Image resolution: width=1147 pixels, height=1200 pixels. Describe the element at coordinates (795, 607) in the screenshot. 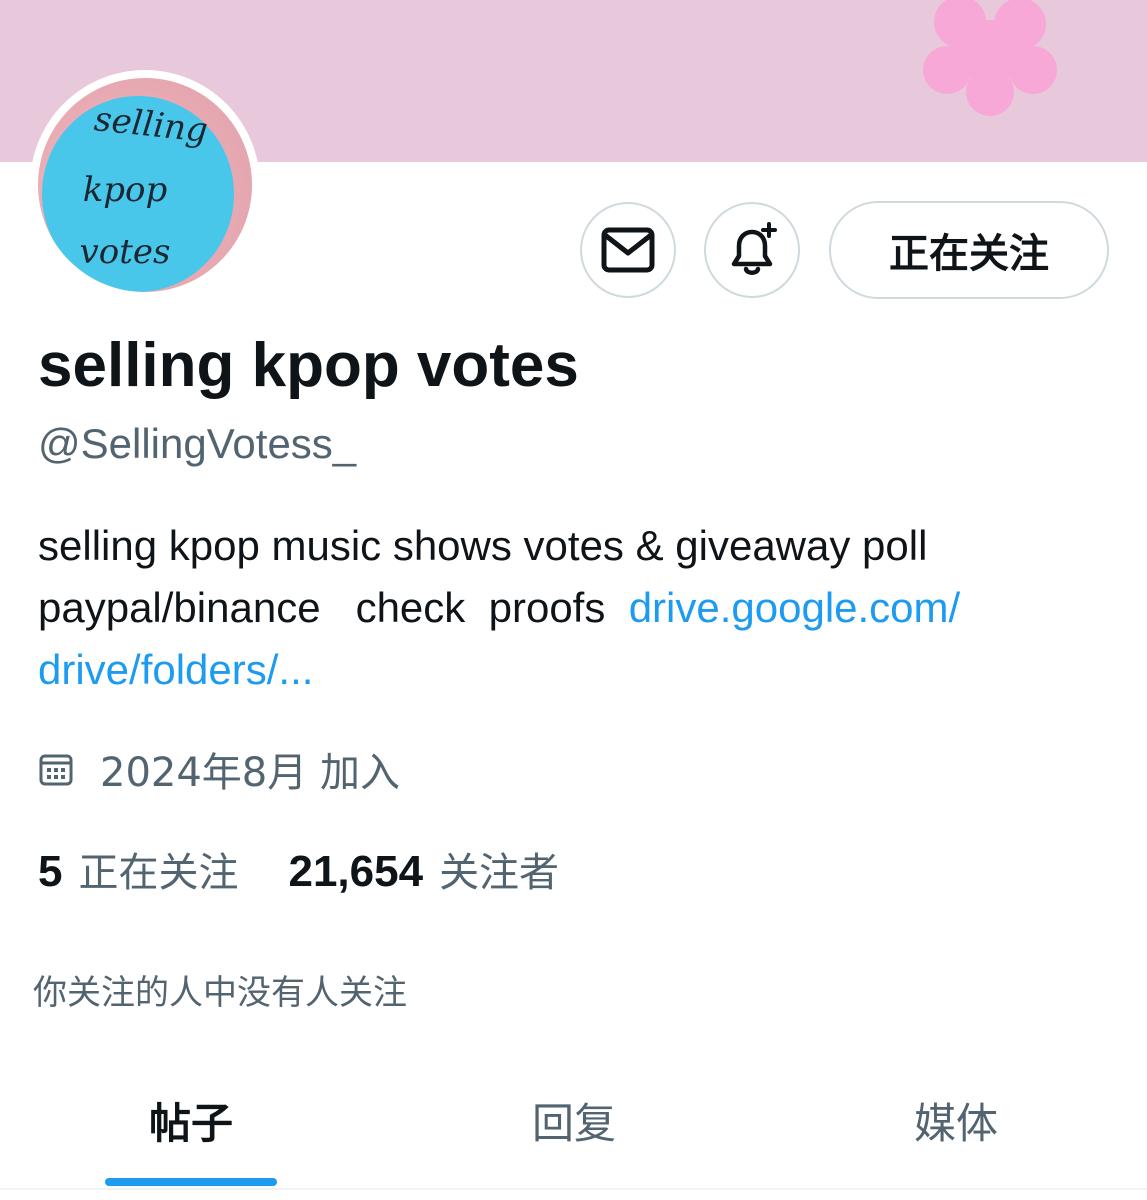

I see `bio-link: drive.google.com/` at that location.